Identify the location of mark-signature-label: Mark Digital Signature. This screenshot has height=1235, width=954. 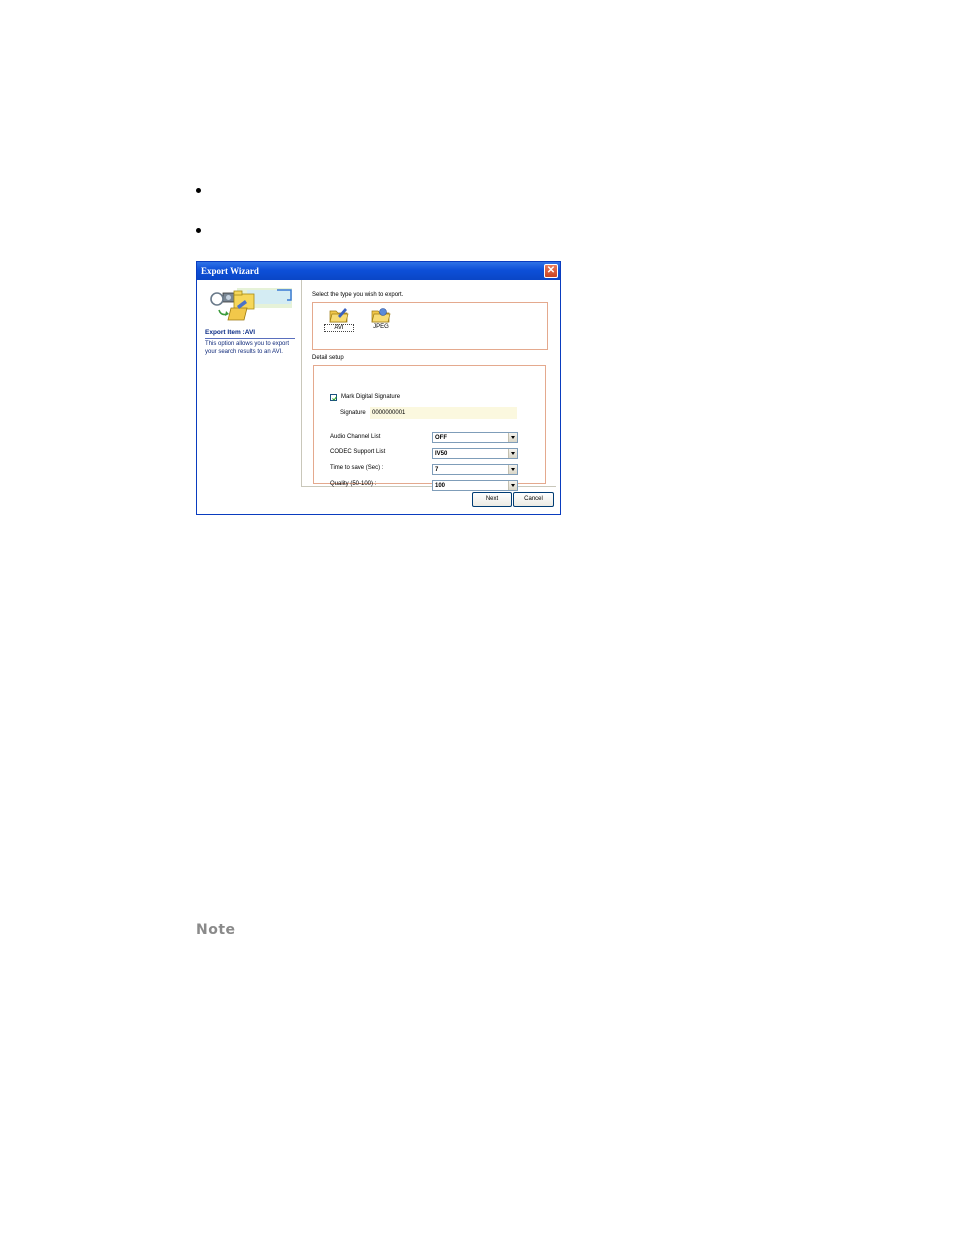
(371, 397).